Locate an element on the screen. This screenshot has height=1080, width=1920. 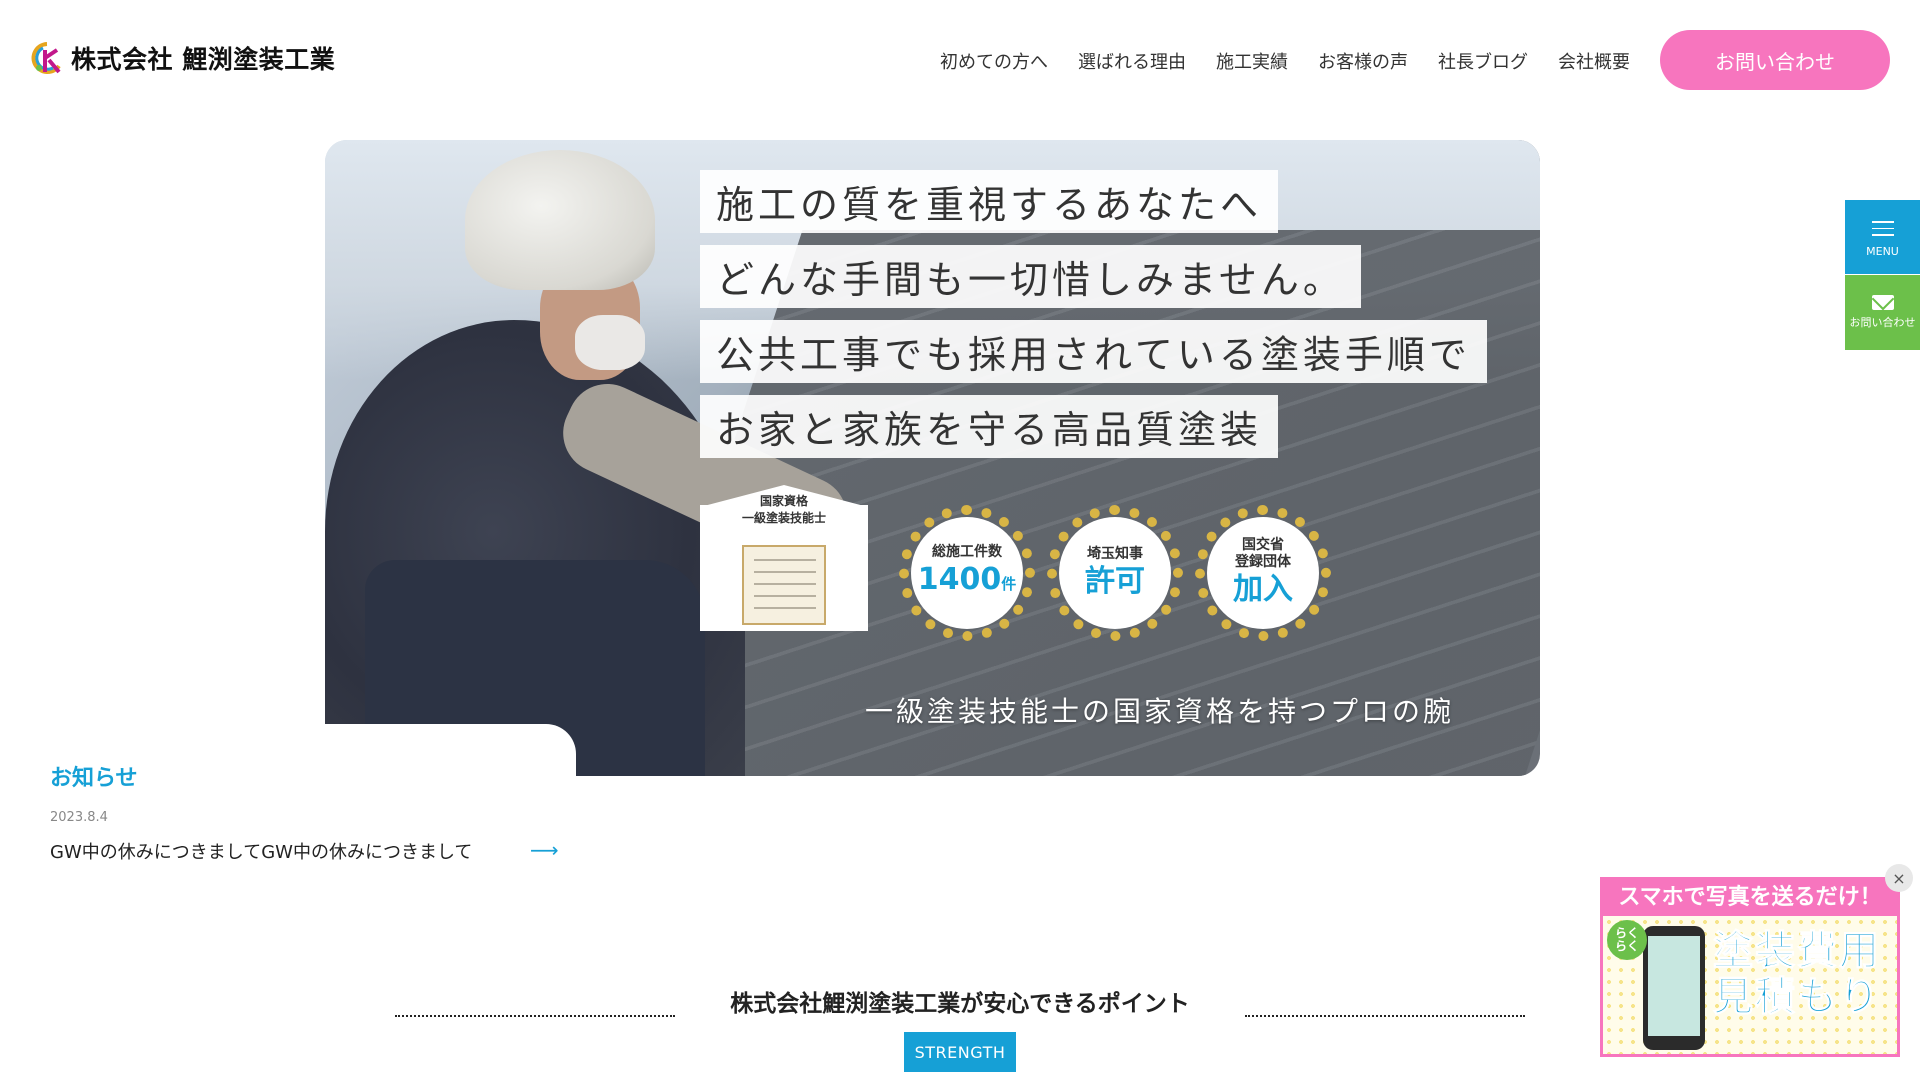
badge-mlit-registered: 国交省 登録団体 加入 is located at coordinates (1263, 573).